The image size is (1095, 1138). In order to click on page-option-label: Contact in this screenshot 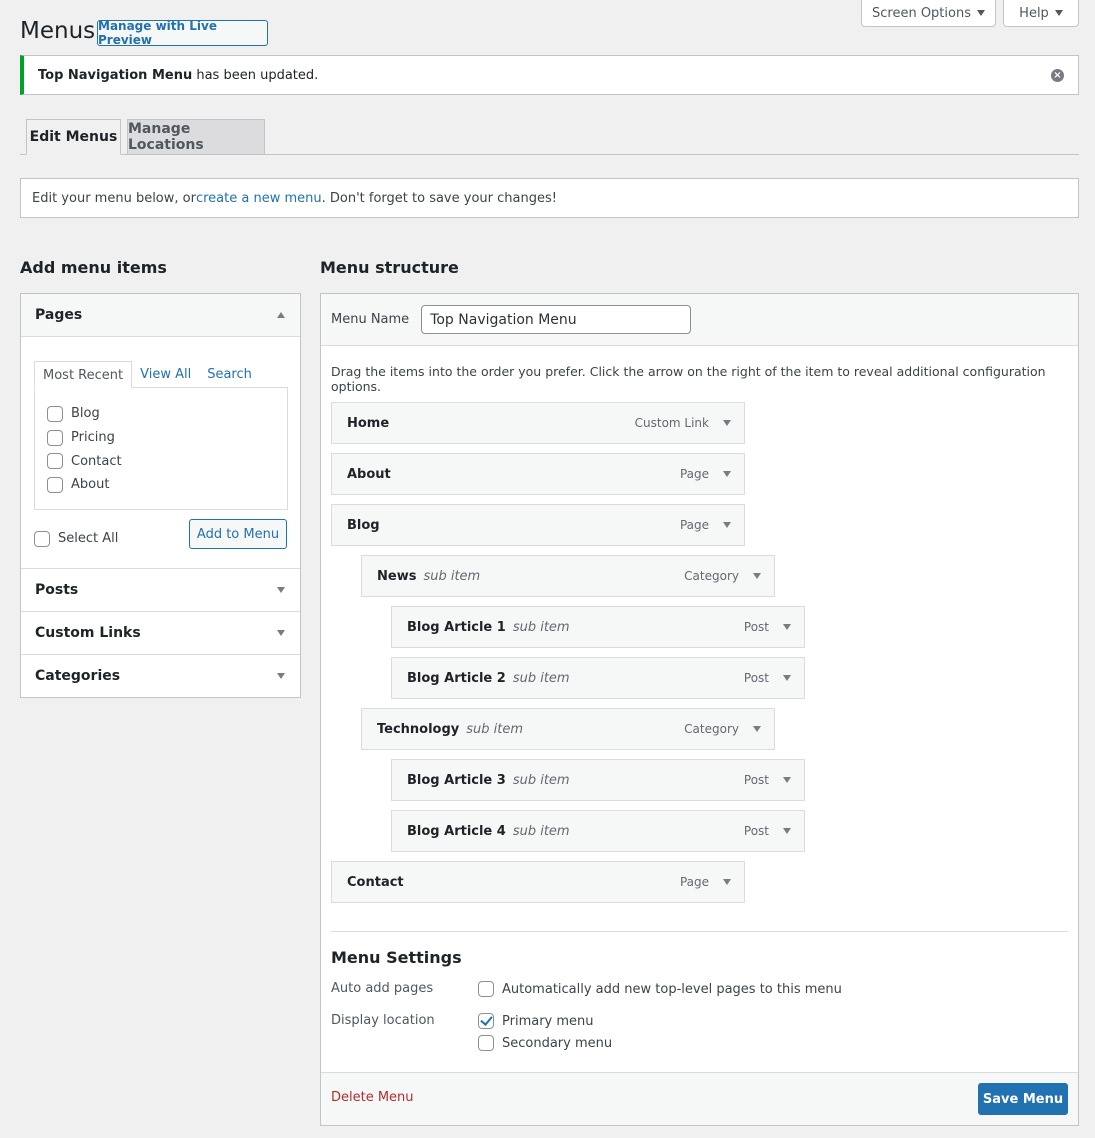, I will do `click(96, 461)`.